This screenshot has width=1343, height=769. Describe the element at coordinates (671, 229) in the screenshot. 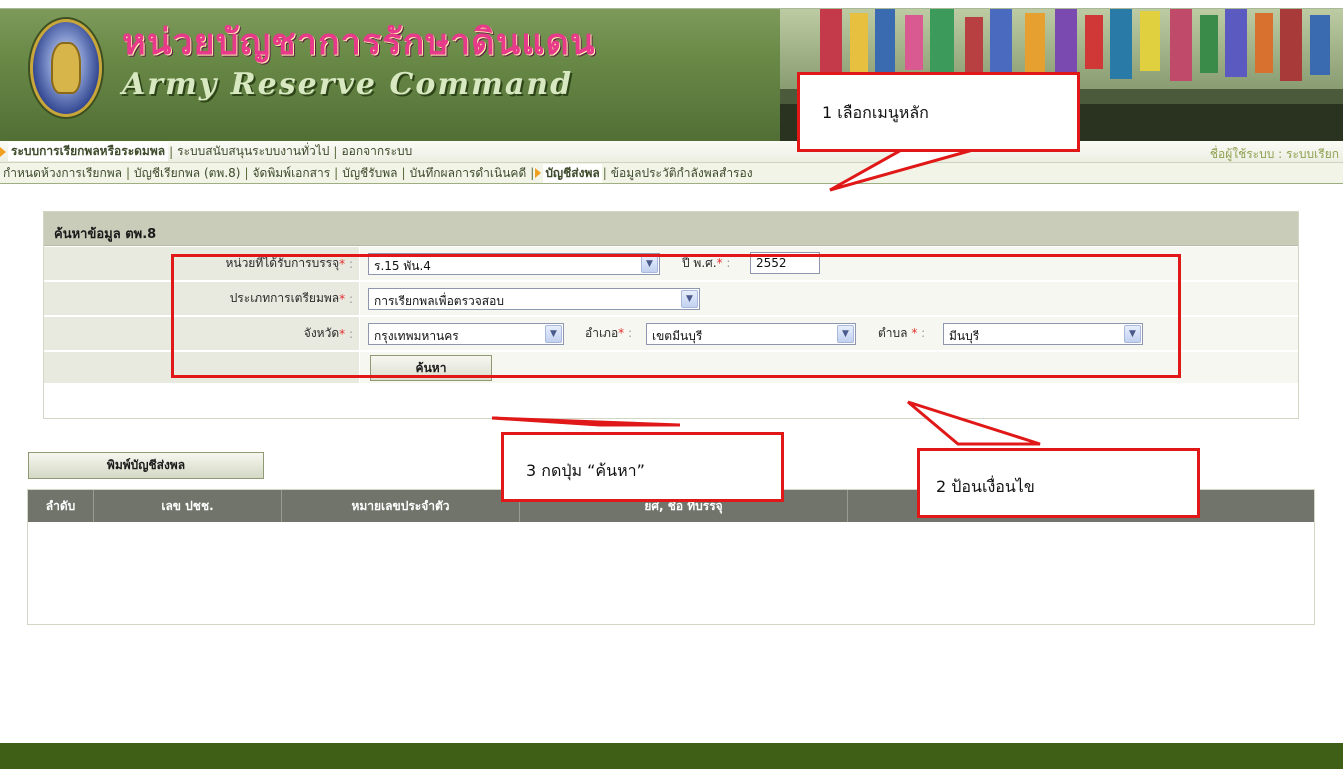

I see `search-panel-heading: ค้นหาข้อมูล ตพ.8` at that location.